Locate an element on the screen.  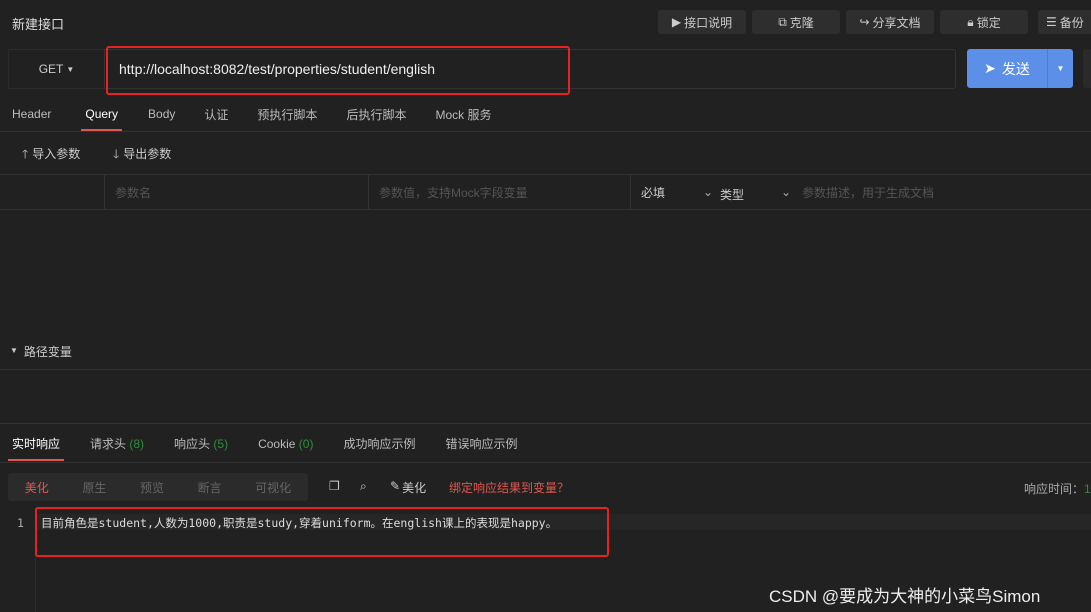
backup-button: ☰ 备份 is located at coordinates (1064, 22).